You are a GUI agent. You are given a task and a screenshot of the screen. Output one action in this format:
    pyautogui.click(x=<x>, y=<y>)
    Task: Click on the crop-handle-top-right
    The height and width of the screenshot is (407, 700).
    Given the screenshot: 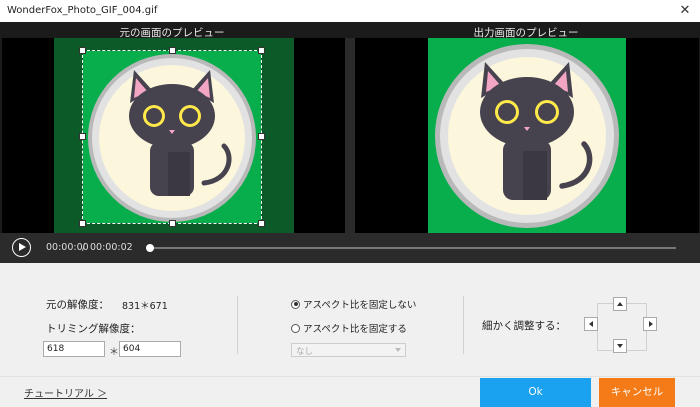 What is the action you would take?
    pyautogui.click(x=261, y=50)
    